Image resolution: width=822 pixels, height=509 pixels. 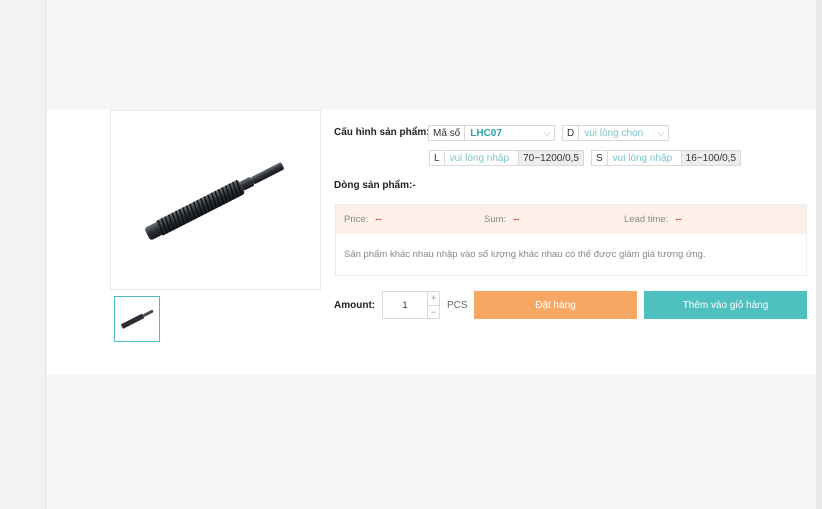 What do you see at coordinates (555, 305) in the screenshot?
I see `order-button: Đặt hàng` at bounding box center [555, 305].